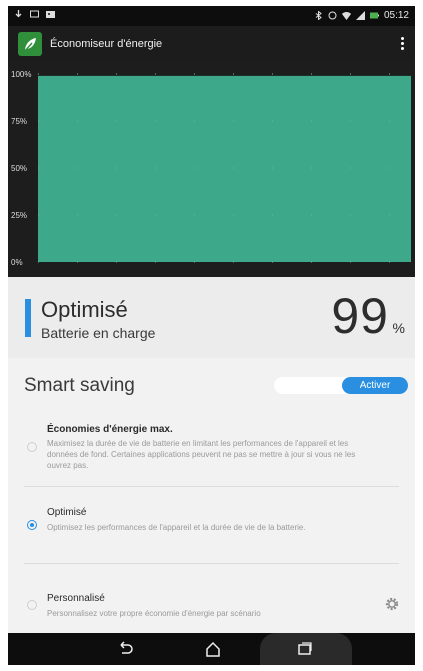 Image resolution: width=423 pixels, height=671 pixels. I want to click on battery-percent: 99, so click(360, 316).